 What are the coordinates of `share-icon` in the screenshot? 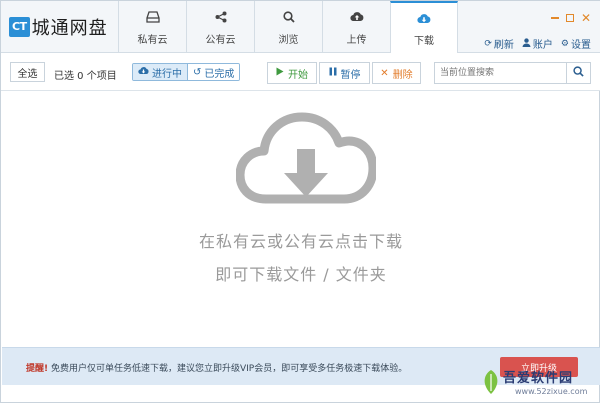 It's located at (221, 17).